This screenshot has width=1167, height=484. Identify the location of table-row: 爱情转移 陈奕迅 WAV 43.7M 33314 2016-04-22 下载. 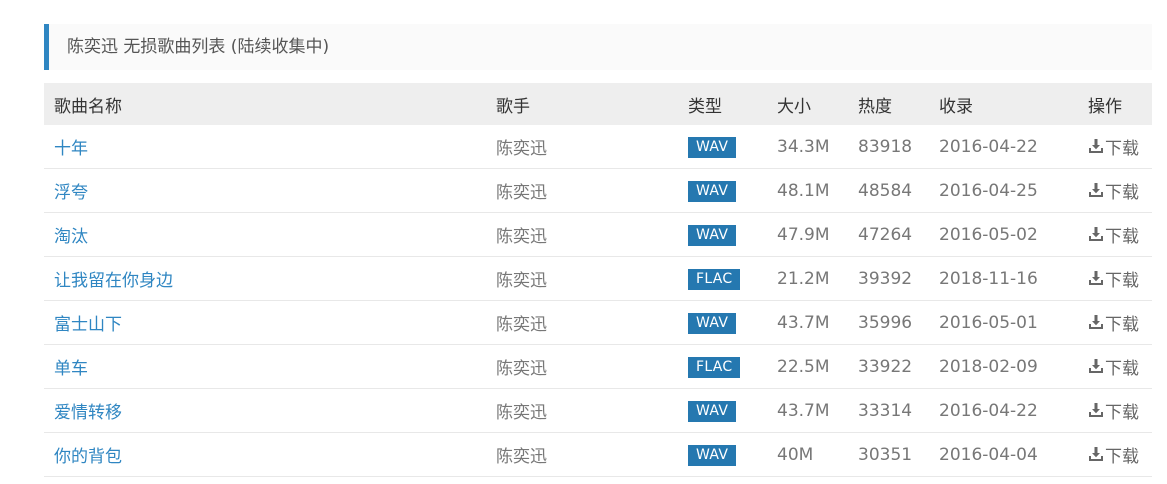
(598, 410).